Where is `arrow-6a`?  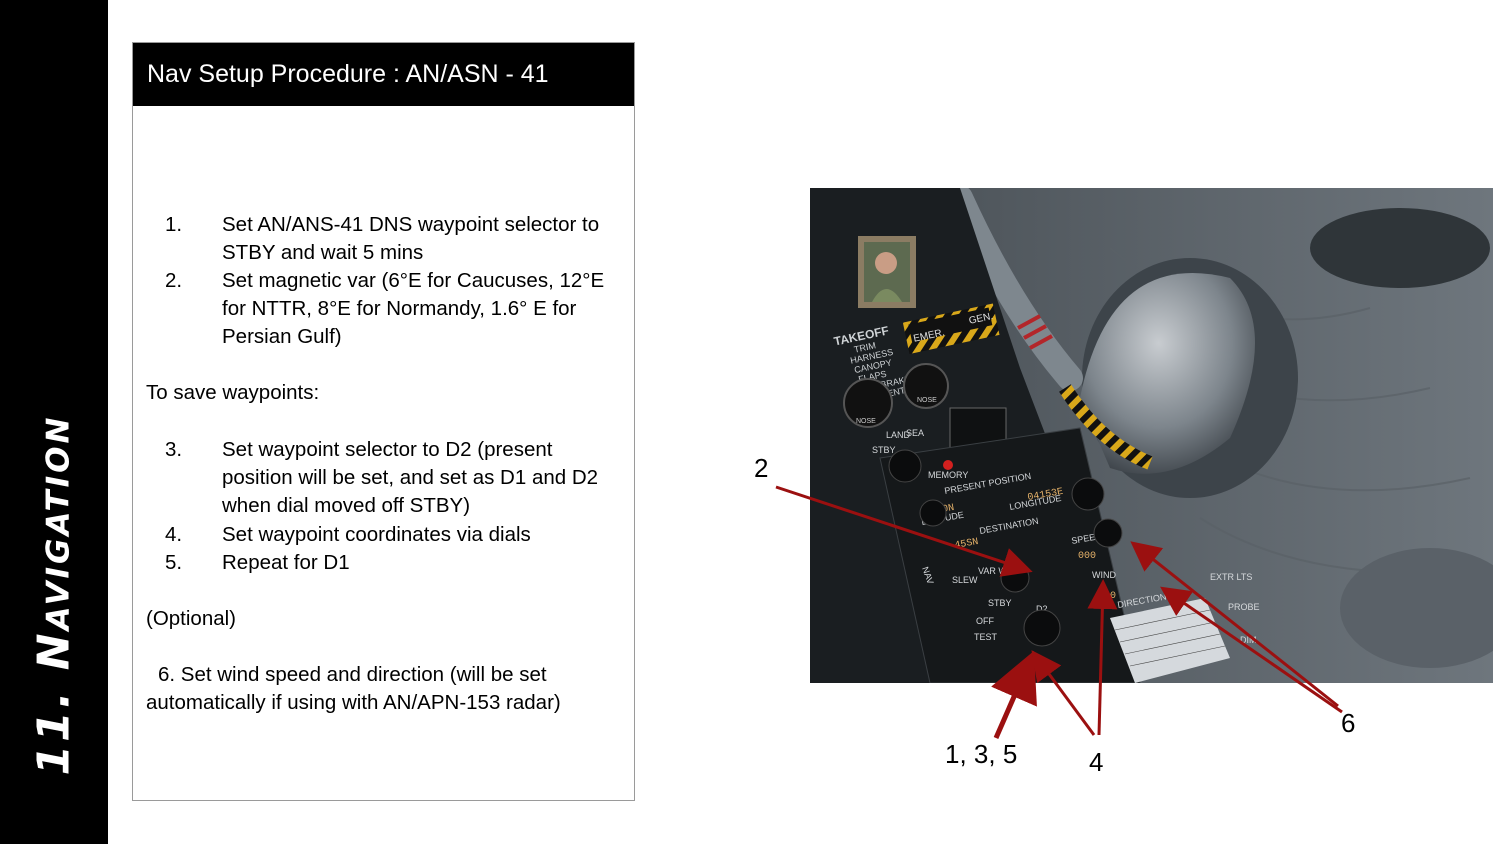
arrow-6a is located at coordinates (1234, 624).